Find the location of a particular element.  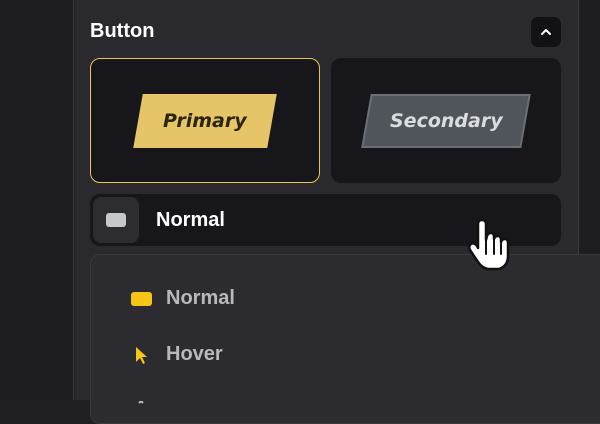

partial-option-icon is located at coordinates (141, 406).